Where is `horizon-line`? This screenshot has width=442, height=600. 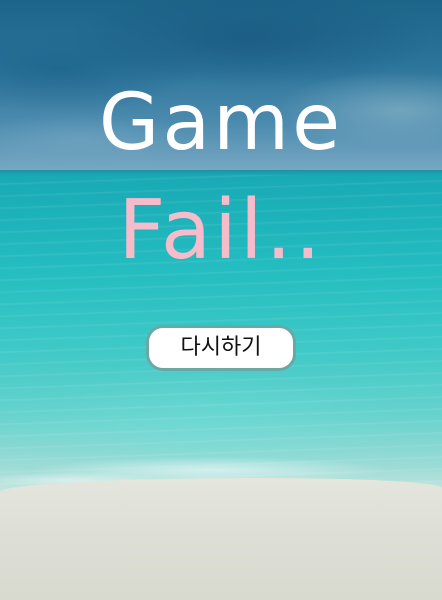 horizon-line is located at coordinates (221, 172).